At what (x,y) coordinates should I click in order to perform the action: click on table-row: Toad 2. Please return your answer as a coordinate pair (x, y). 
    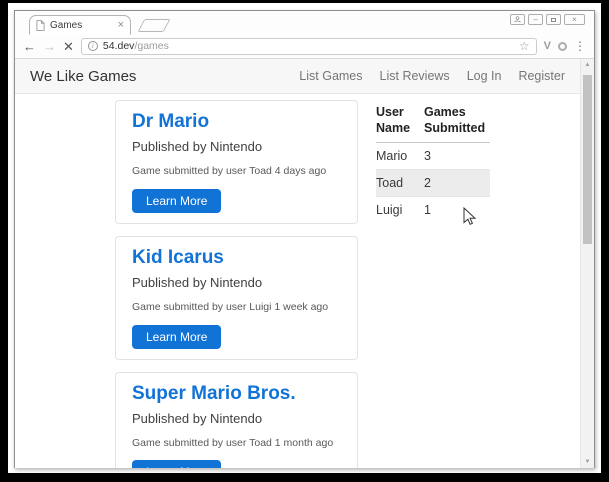
    Looking at the image, I should click on (433, 182).